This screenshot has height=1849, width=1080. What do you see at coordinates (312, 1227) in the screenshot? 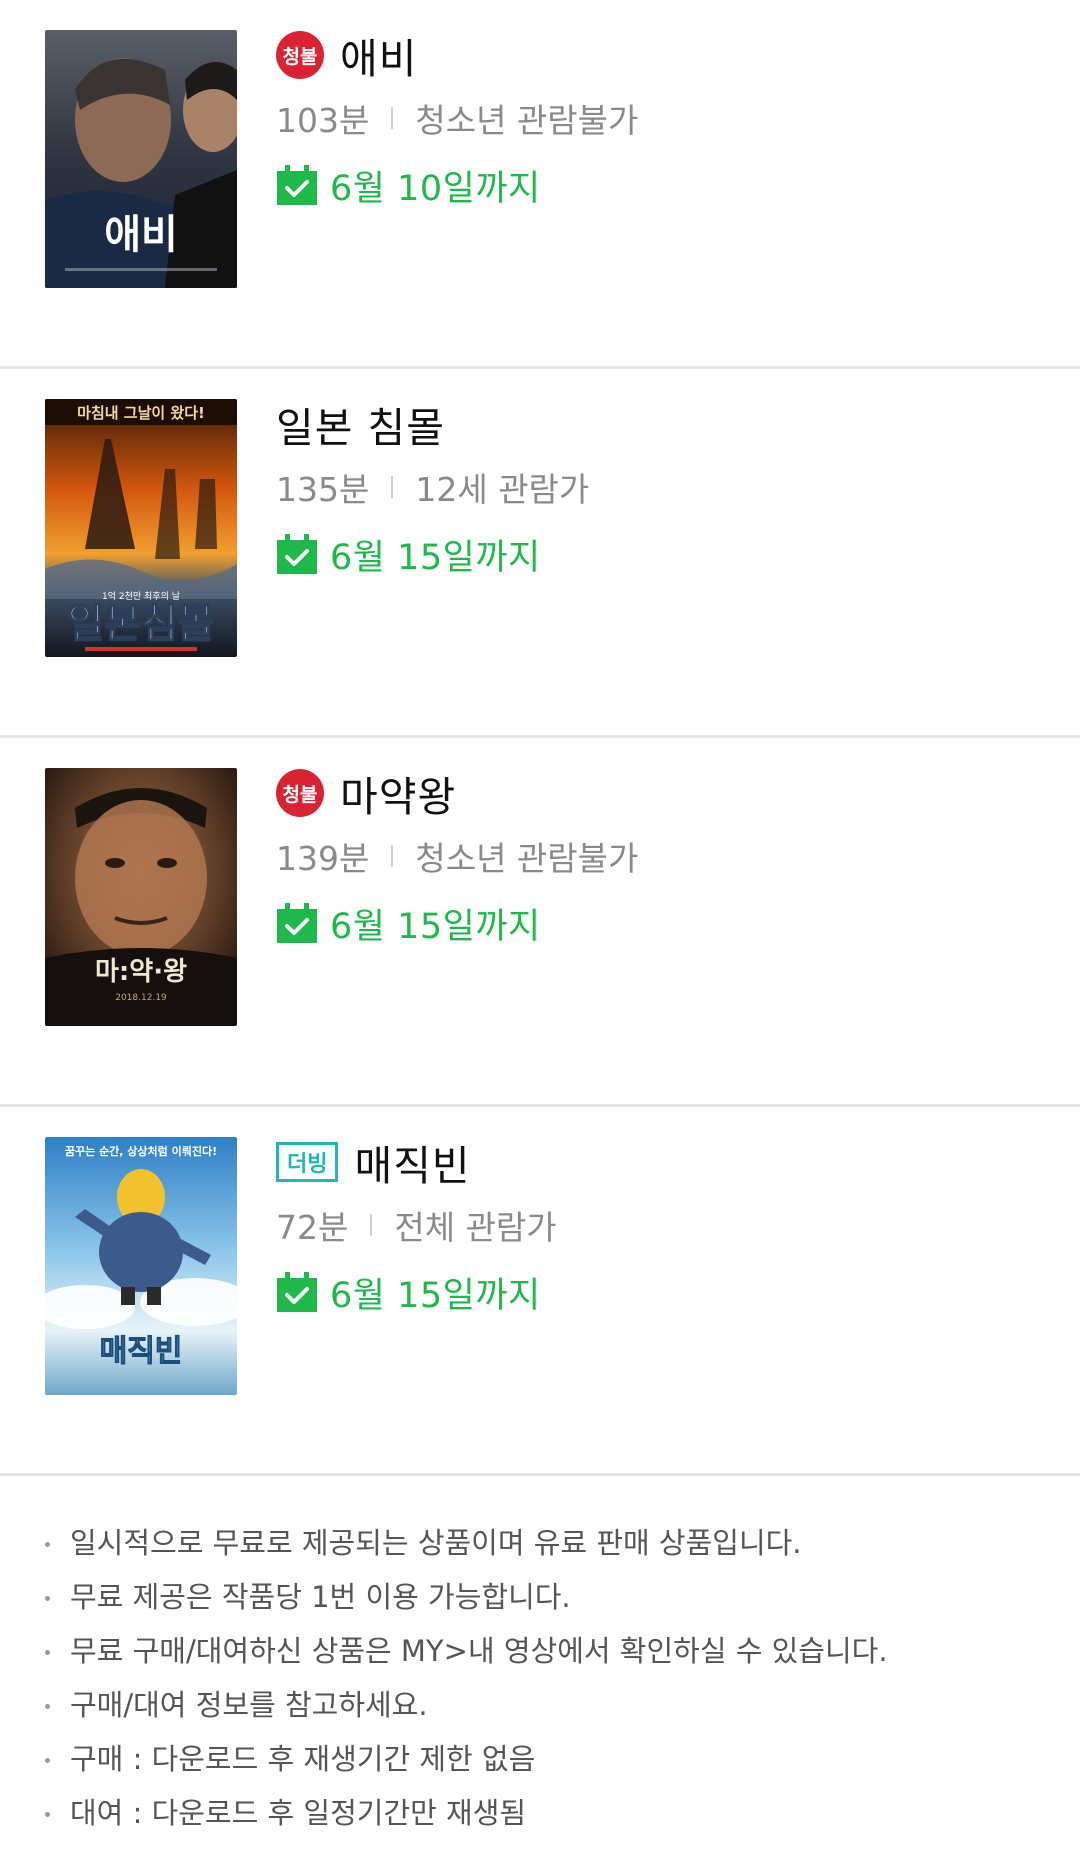
I see `runtime: 72분` at bounding box center [312, 1227].